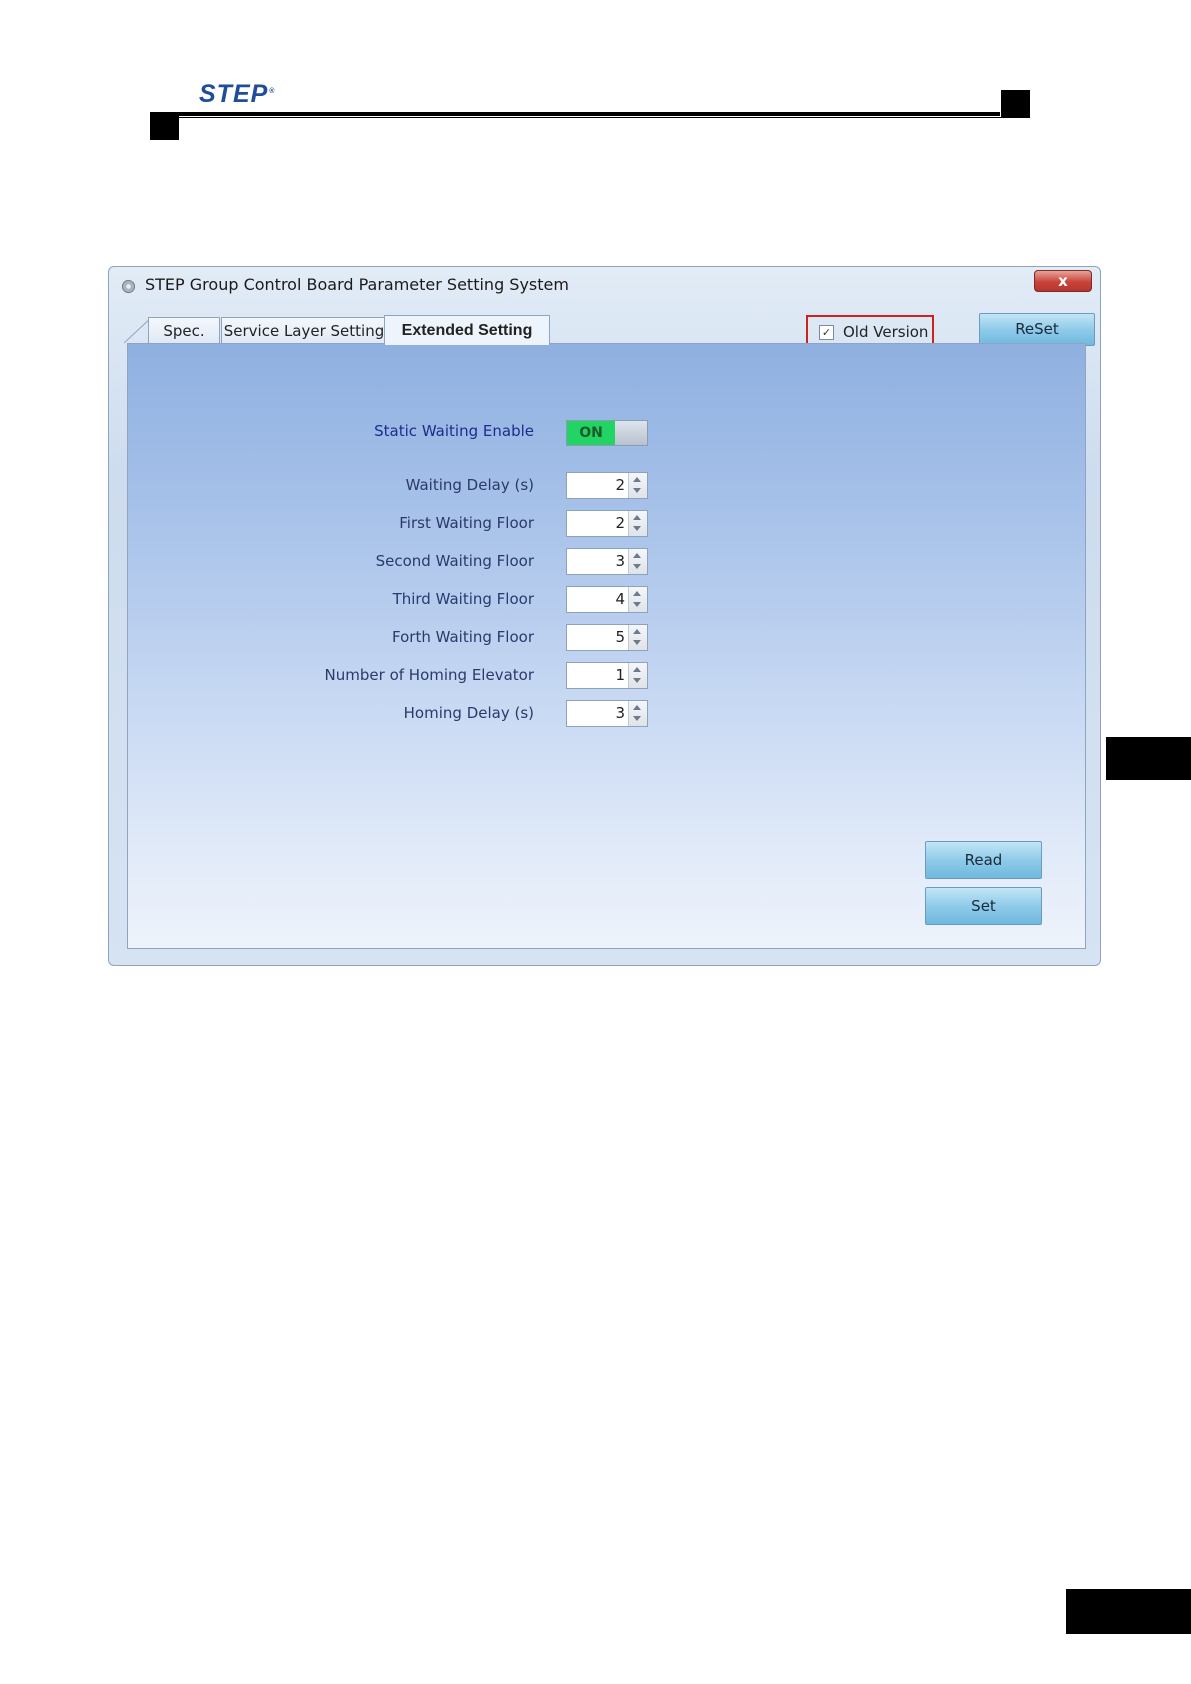  I want to click on tab-spec: Spec., so click(184, 330).